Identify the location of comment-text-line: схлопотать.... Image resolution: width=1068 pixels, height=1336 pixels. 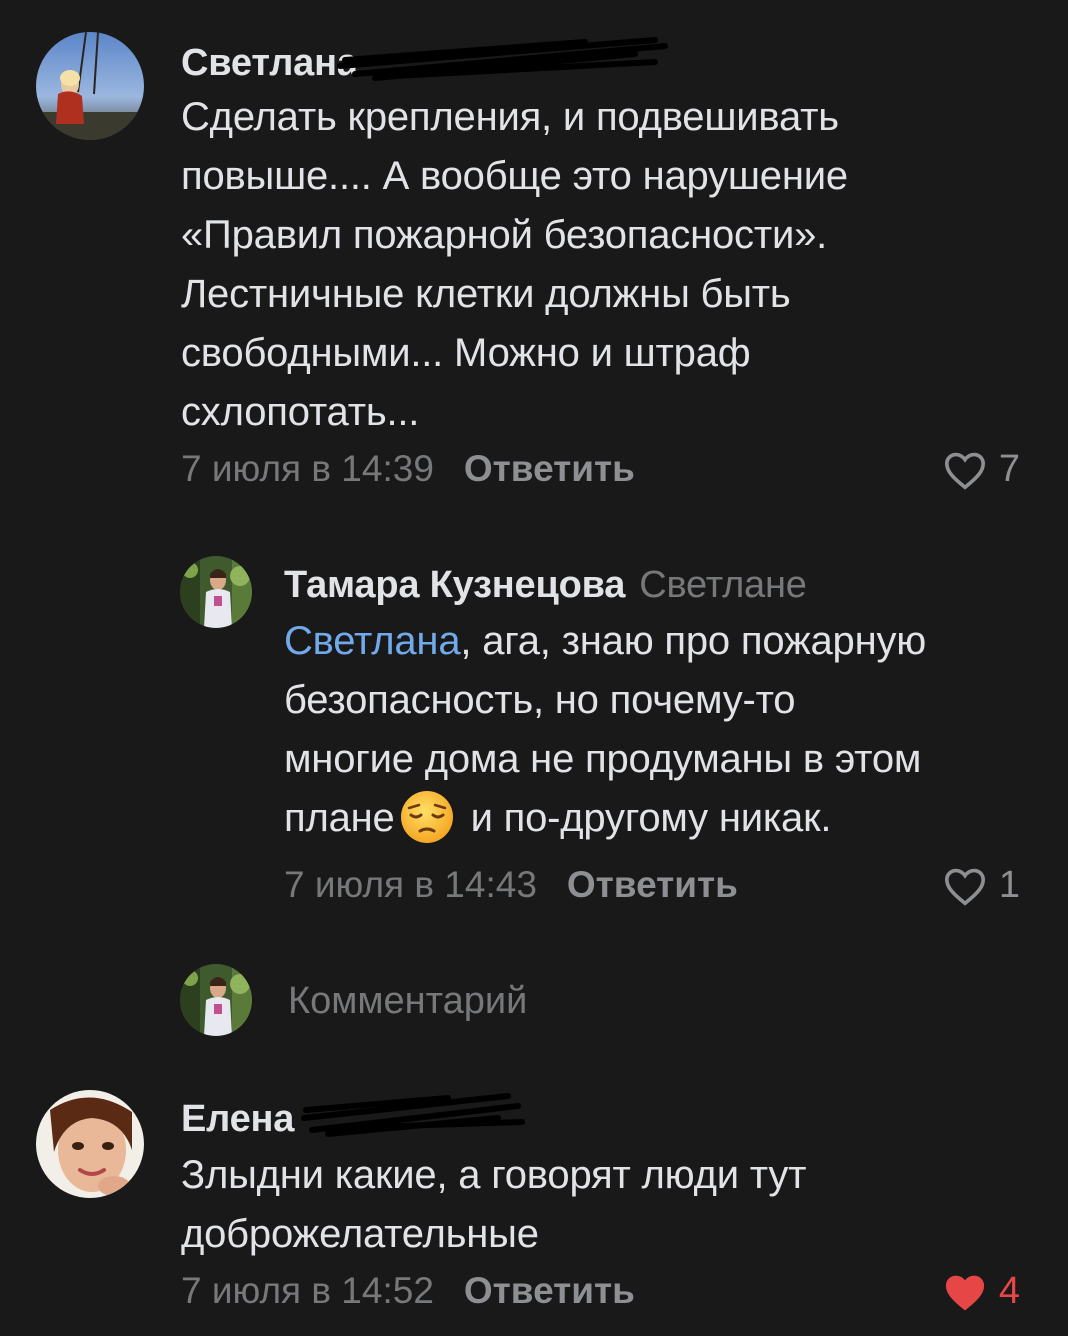
(300, 412).